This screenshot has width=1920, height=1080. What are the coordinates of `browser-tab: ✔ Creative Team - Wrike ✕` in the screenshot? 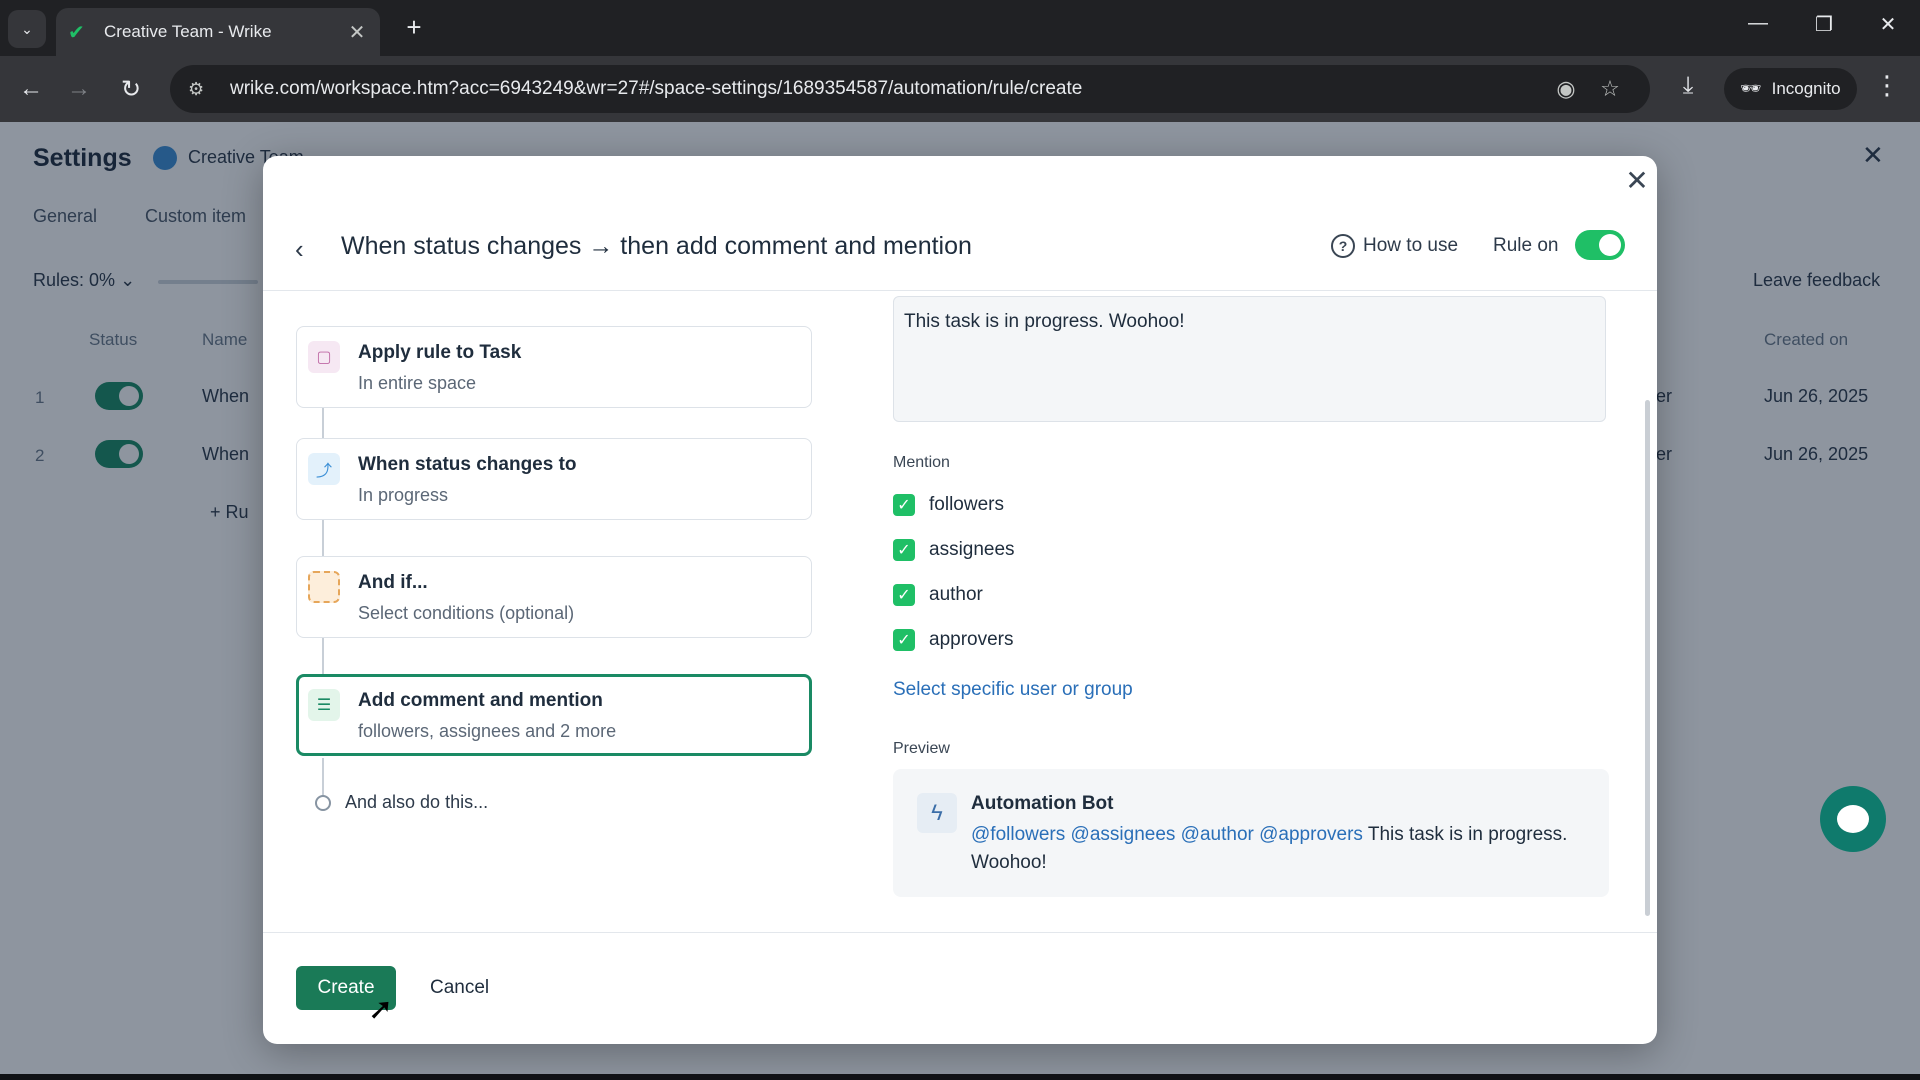 It's located at (218, 32).